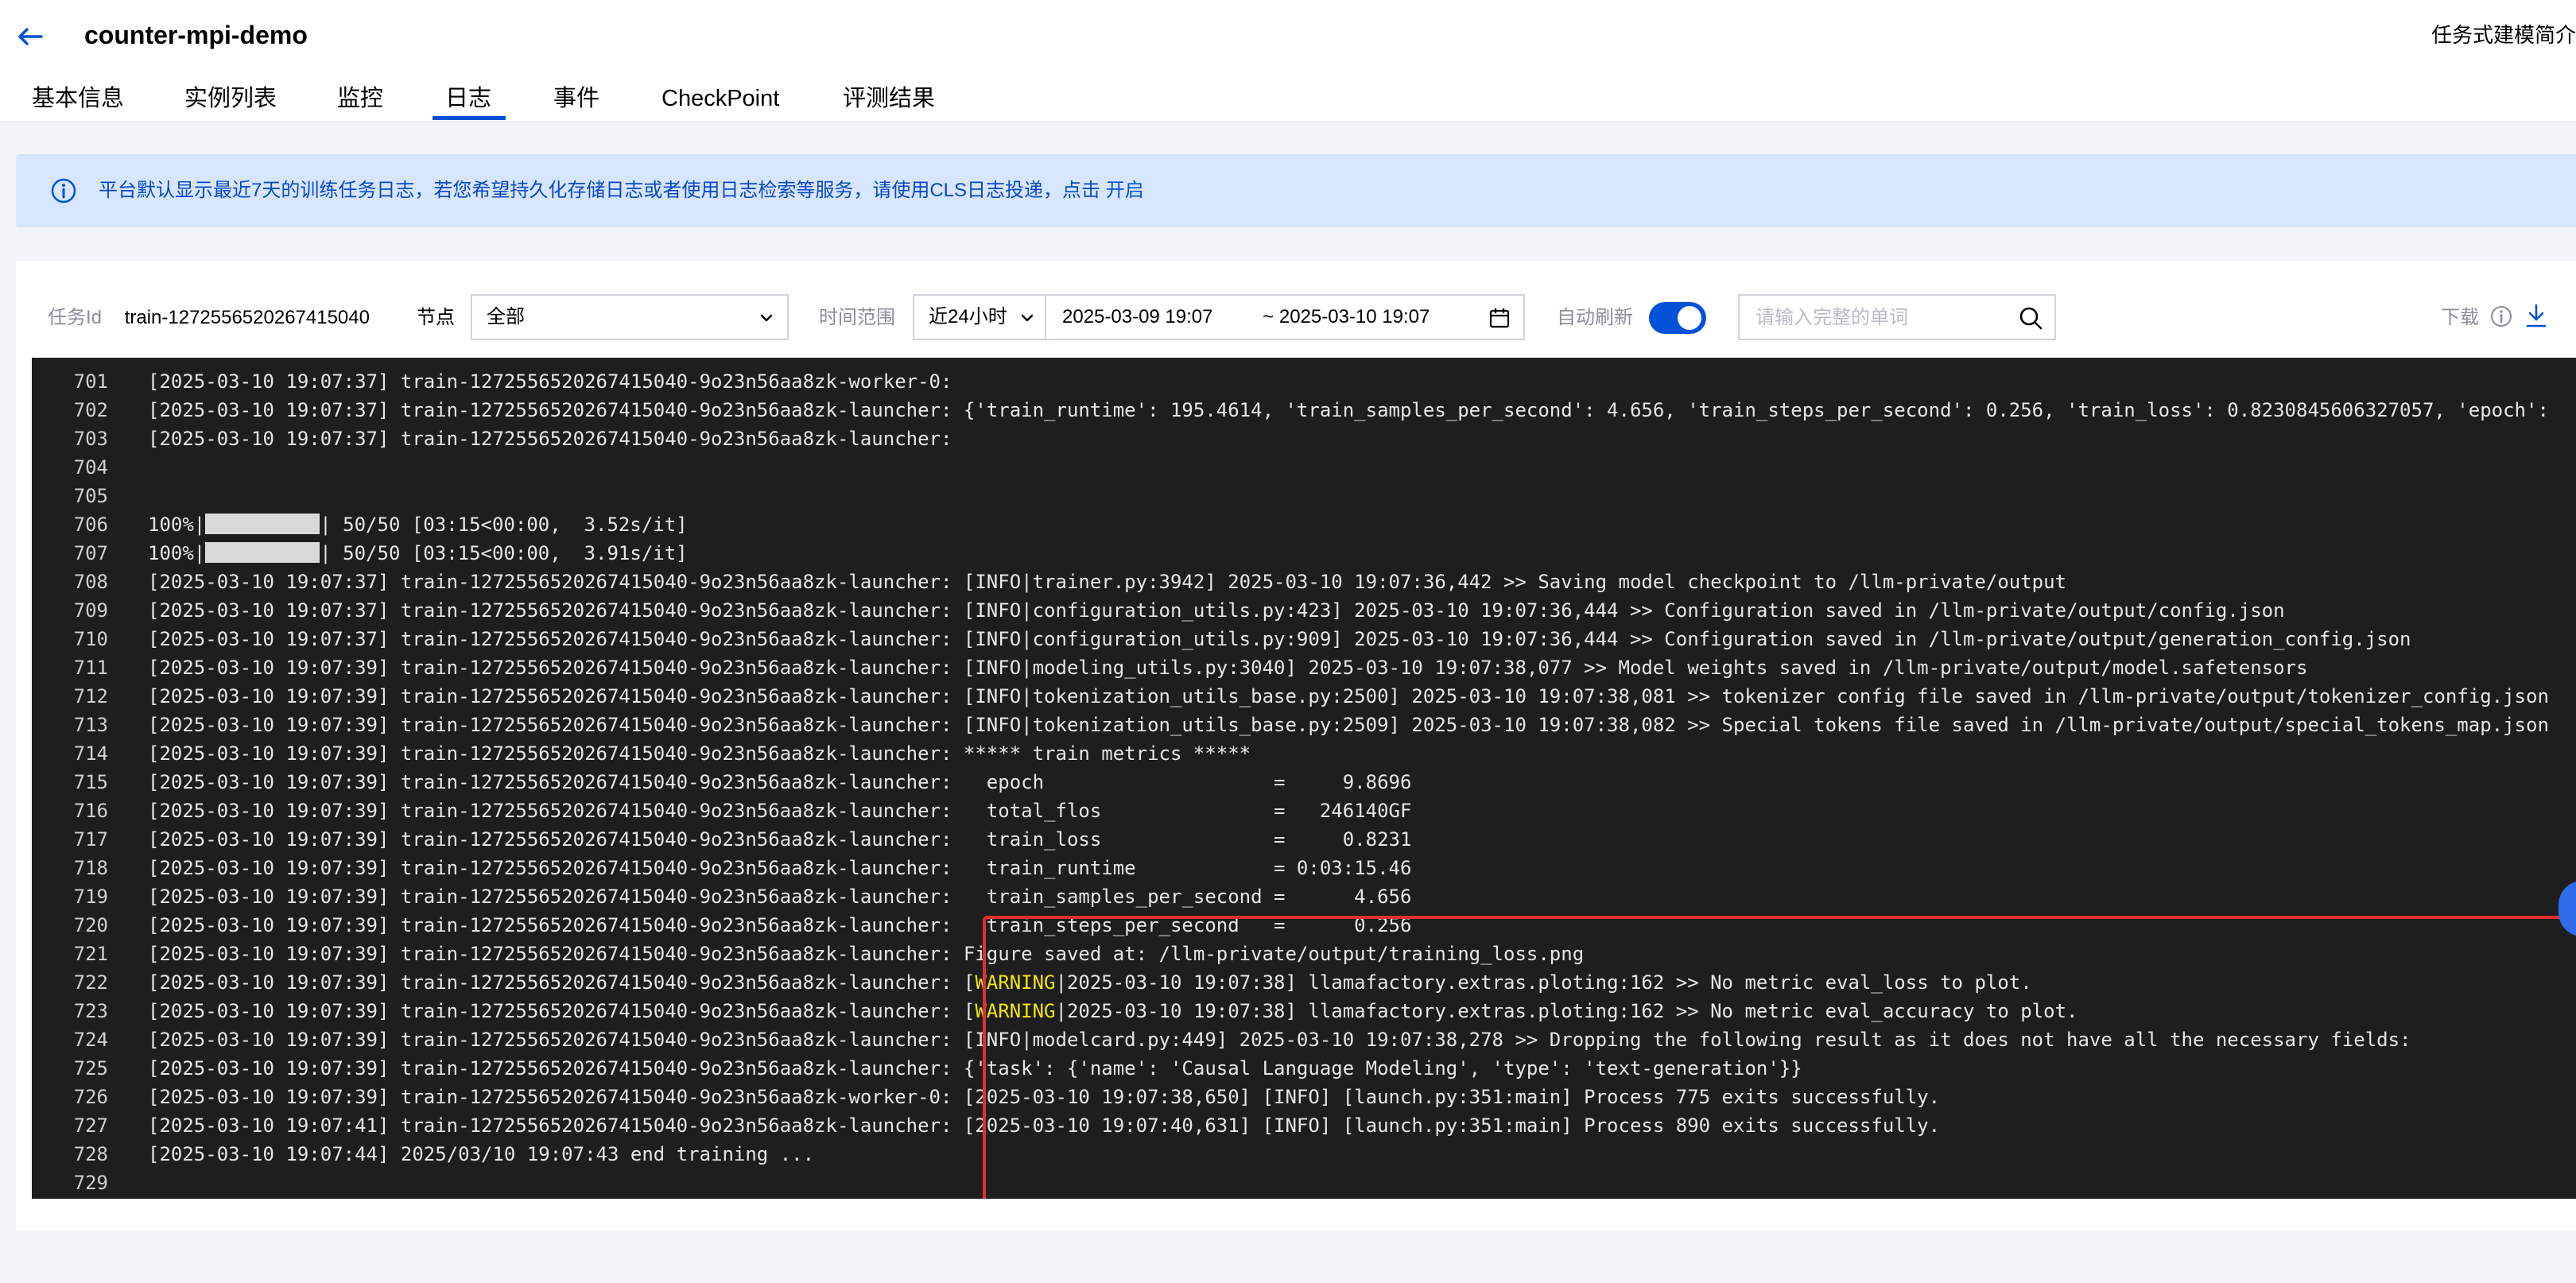 The image size is (2576, 1283). I want to click on line-number: 708, so click(91, 582).